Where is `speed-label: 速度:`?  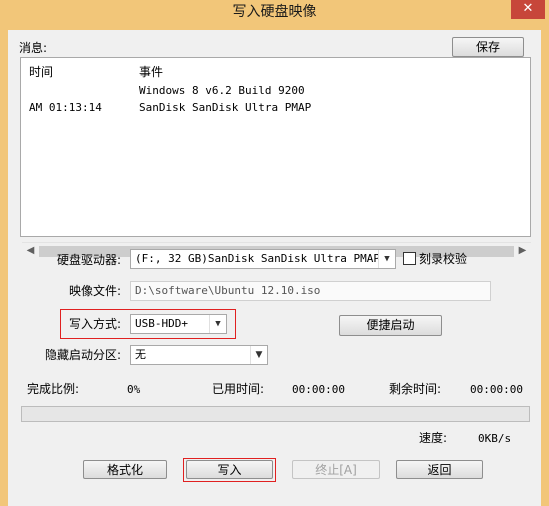 speed-label: 速度: is located at coordinates (433, 438).